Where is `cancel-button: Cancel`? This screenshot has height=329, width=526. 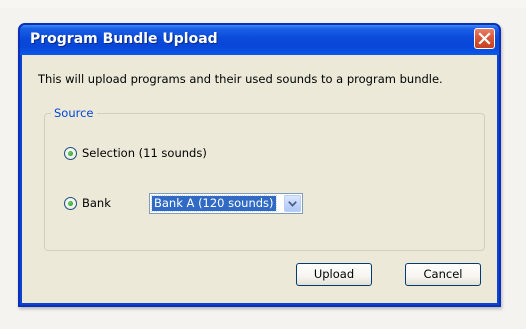 cancel-button: Cancel is located at coordinates (443, 274).